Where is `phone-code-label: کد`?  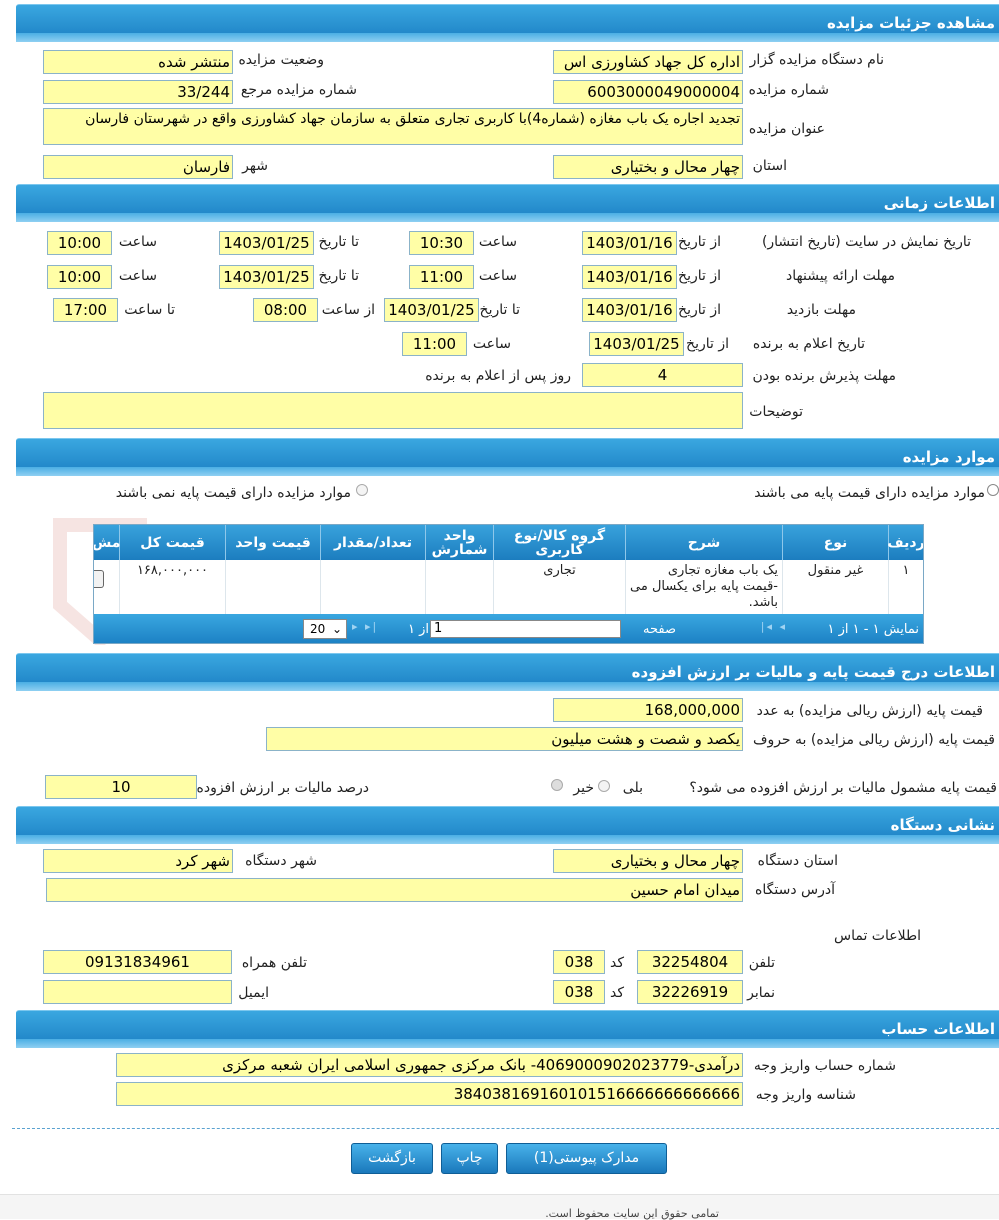 phone-code-label: کد is located at coordinates (616, 963).